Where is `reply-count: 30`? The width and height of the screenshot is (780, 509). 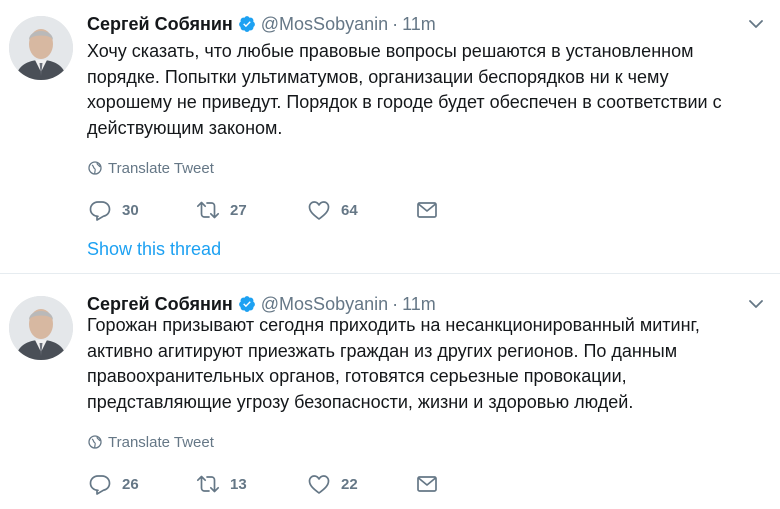 reply-count: 30 is located at coordinates (130, 210).